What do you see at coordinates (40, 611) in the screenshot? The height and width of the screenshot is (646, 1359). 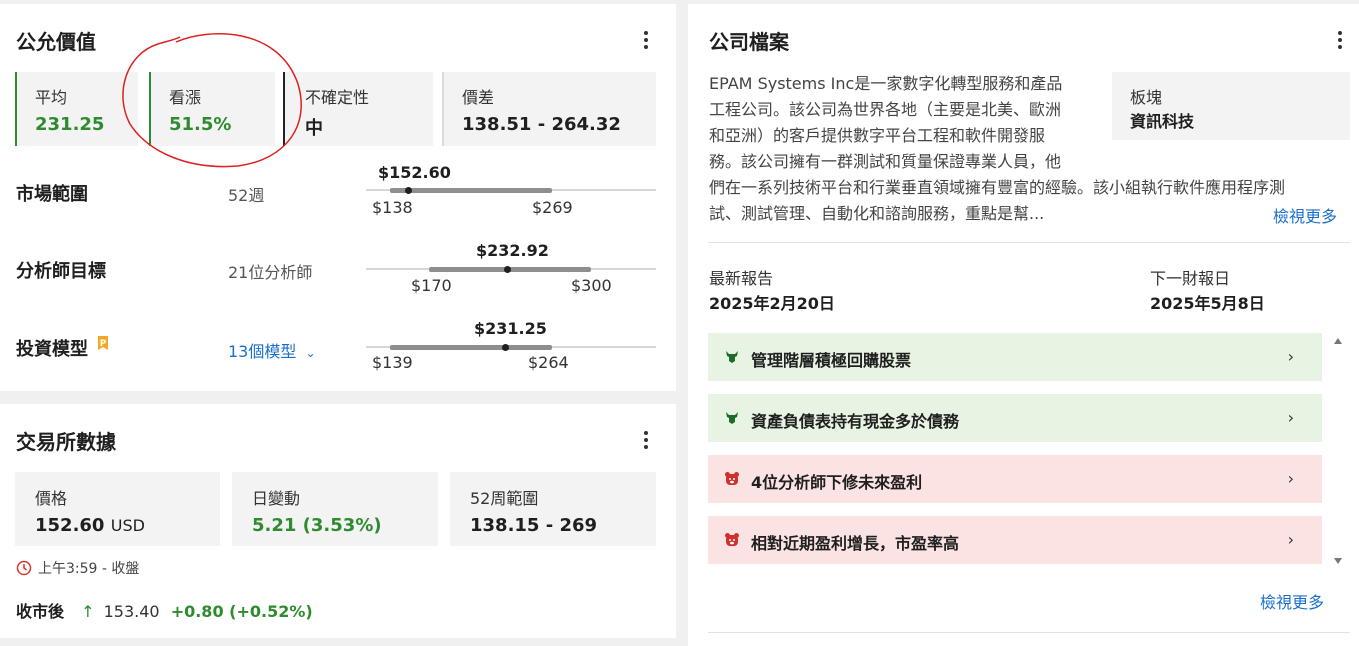 I see `after-hours-label: 收市後` at bounding box center [40, 611].